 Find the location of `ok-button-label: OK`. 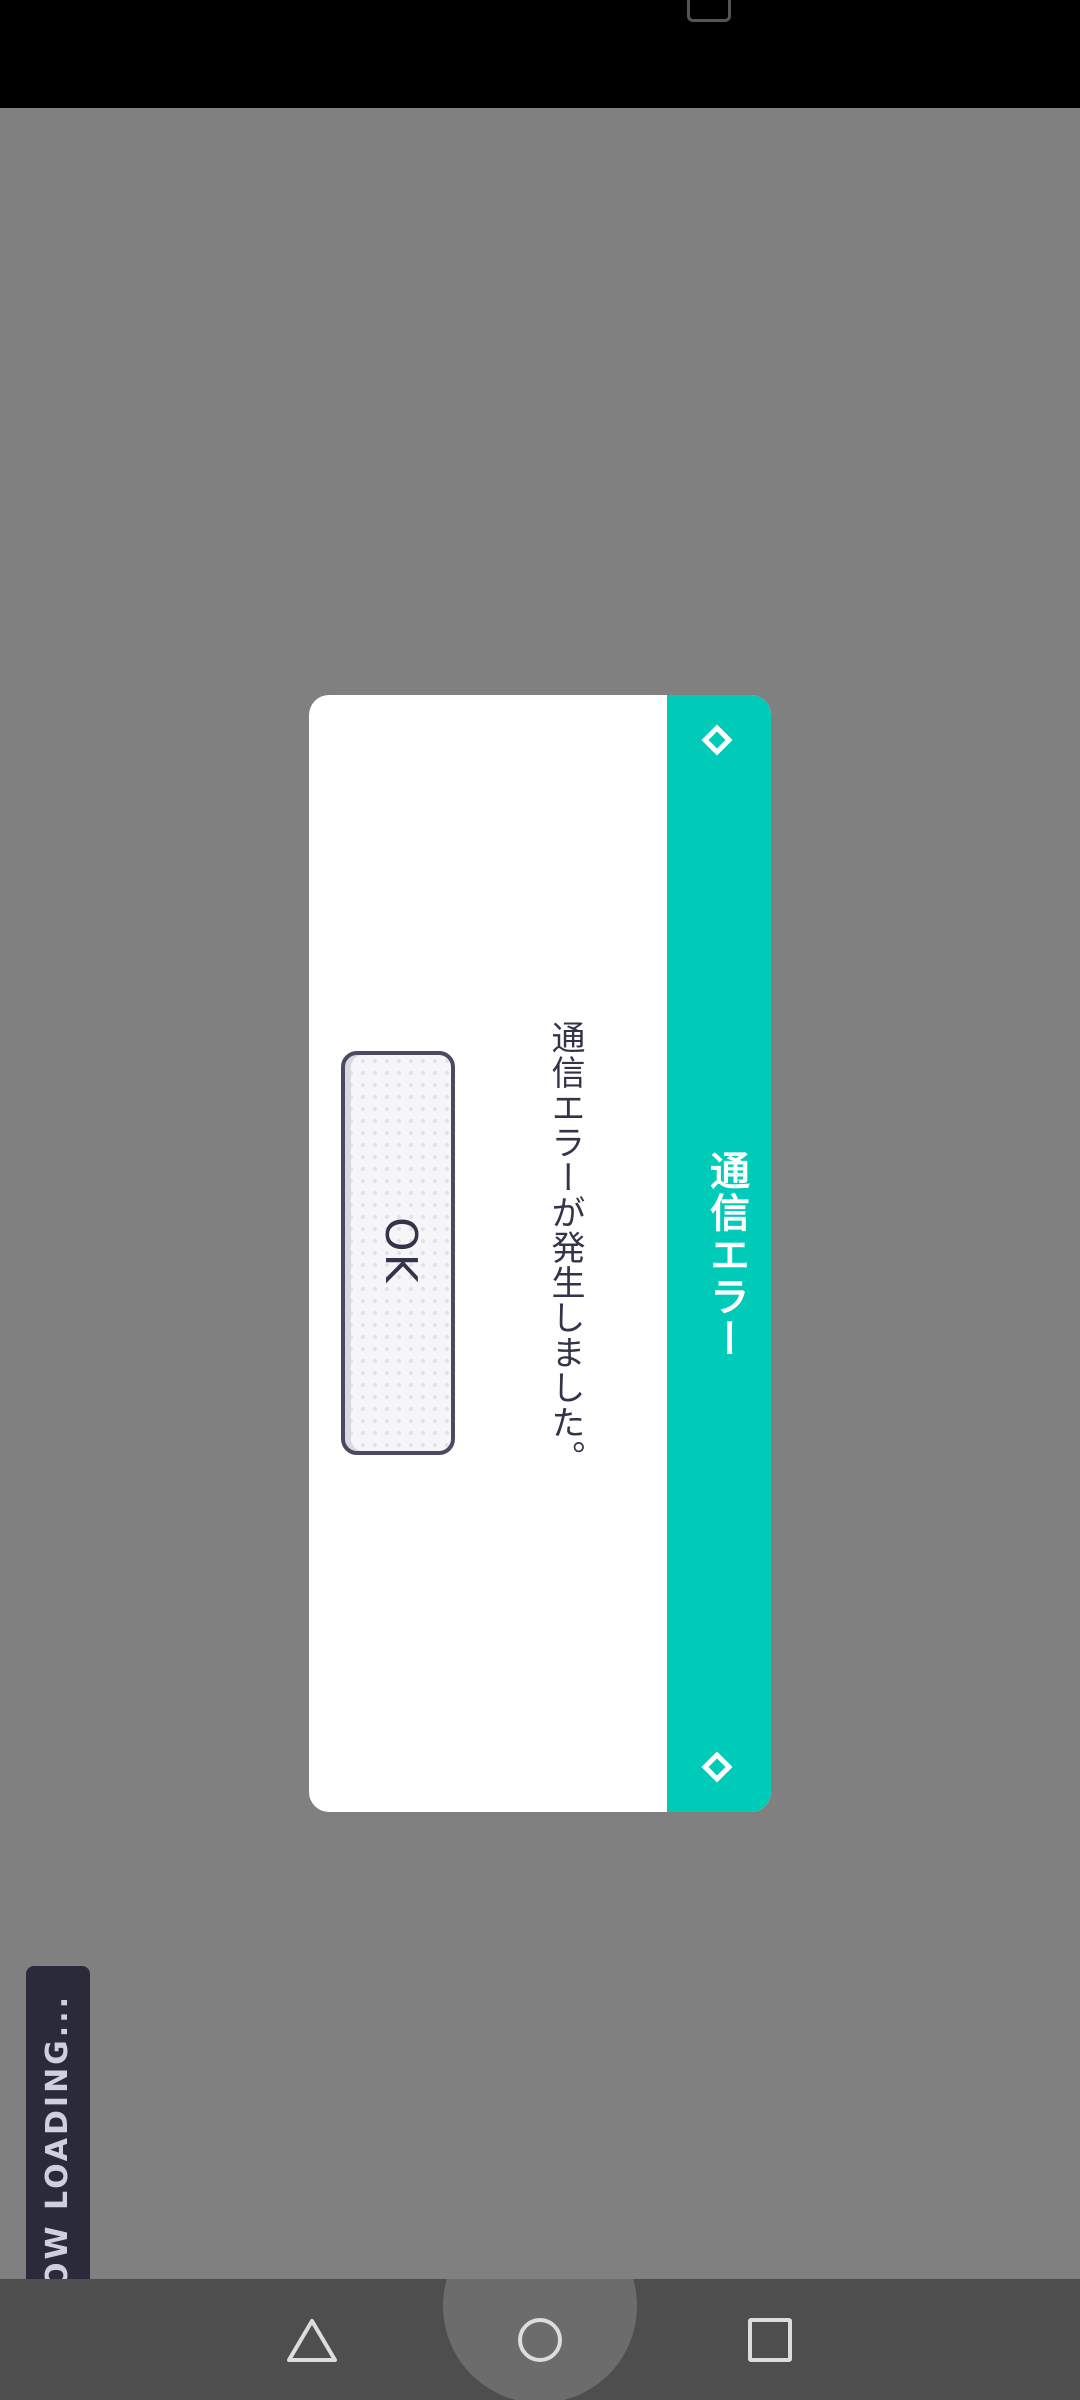

ok-button-label: OK is located at coordinates (400, 1251).